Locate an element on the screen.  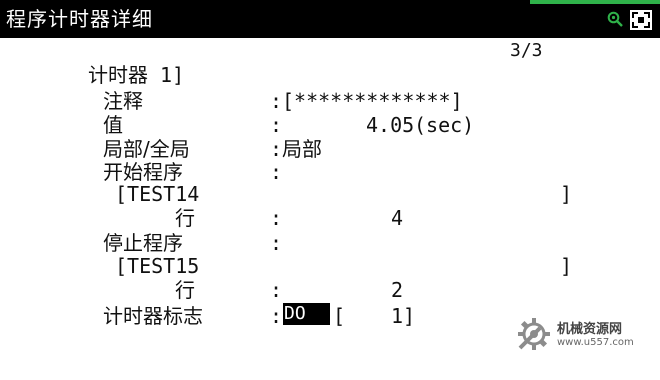
scope-colon: : is located at coordinates (276, 149).